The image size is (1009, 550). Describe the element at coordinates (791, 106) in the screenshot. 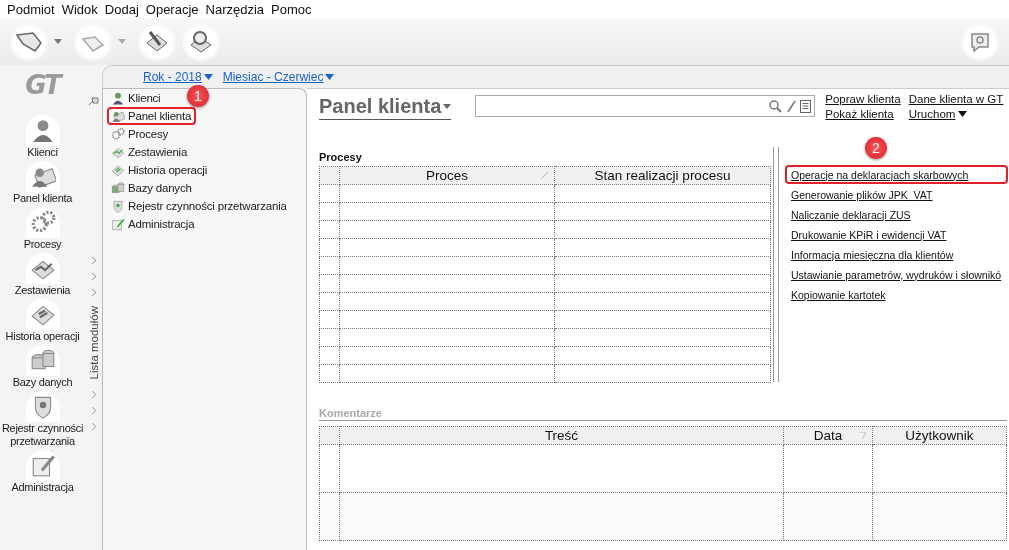

I see `pencil-icon` at that location.